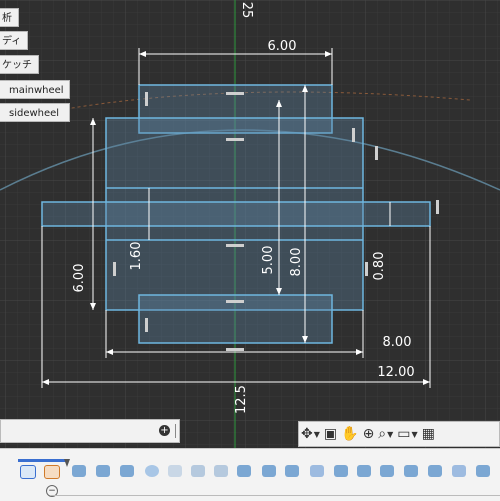 This screenshot has height=501, width=500. What do you see at coordinates (369, 434) in the screenshot?
I see `zoom-icon: ⊕` at bounding box center [369, 434].